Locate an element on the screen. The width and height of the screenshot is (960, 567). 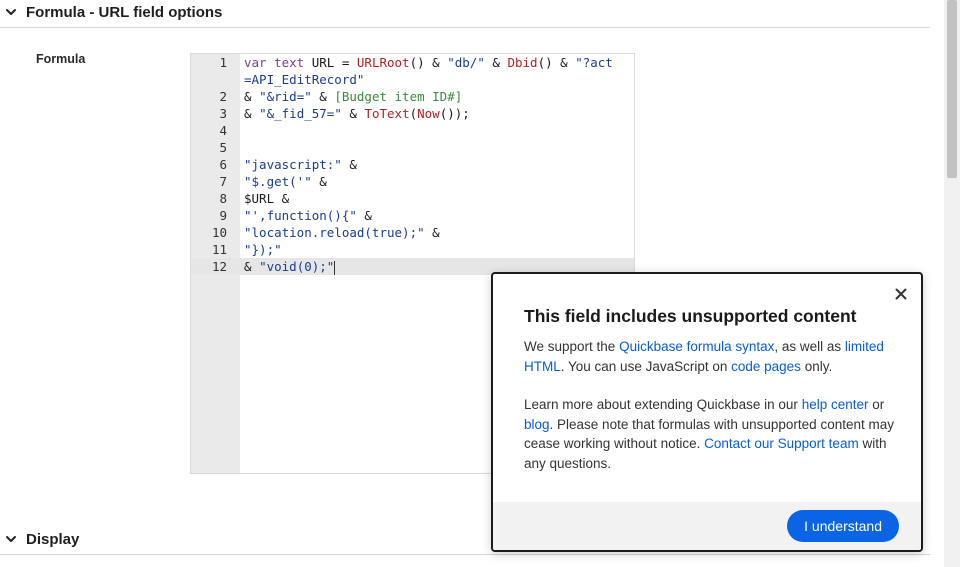
code-token: "db/" is located at coordinates (466, 62).